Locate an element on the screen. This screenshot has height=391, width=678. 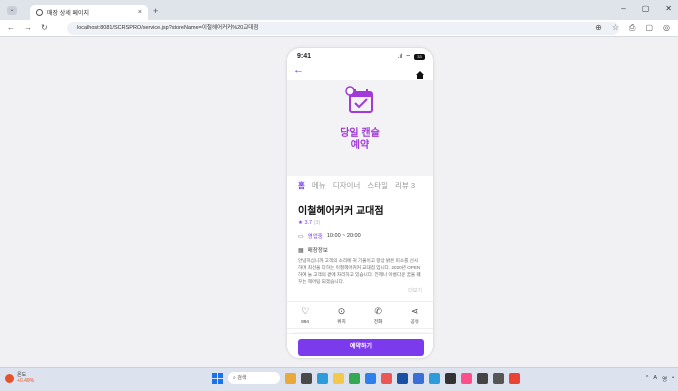
reserve-button: 예약하기 is located at coordinates (361, 347).